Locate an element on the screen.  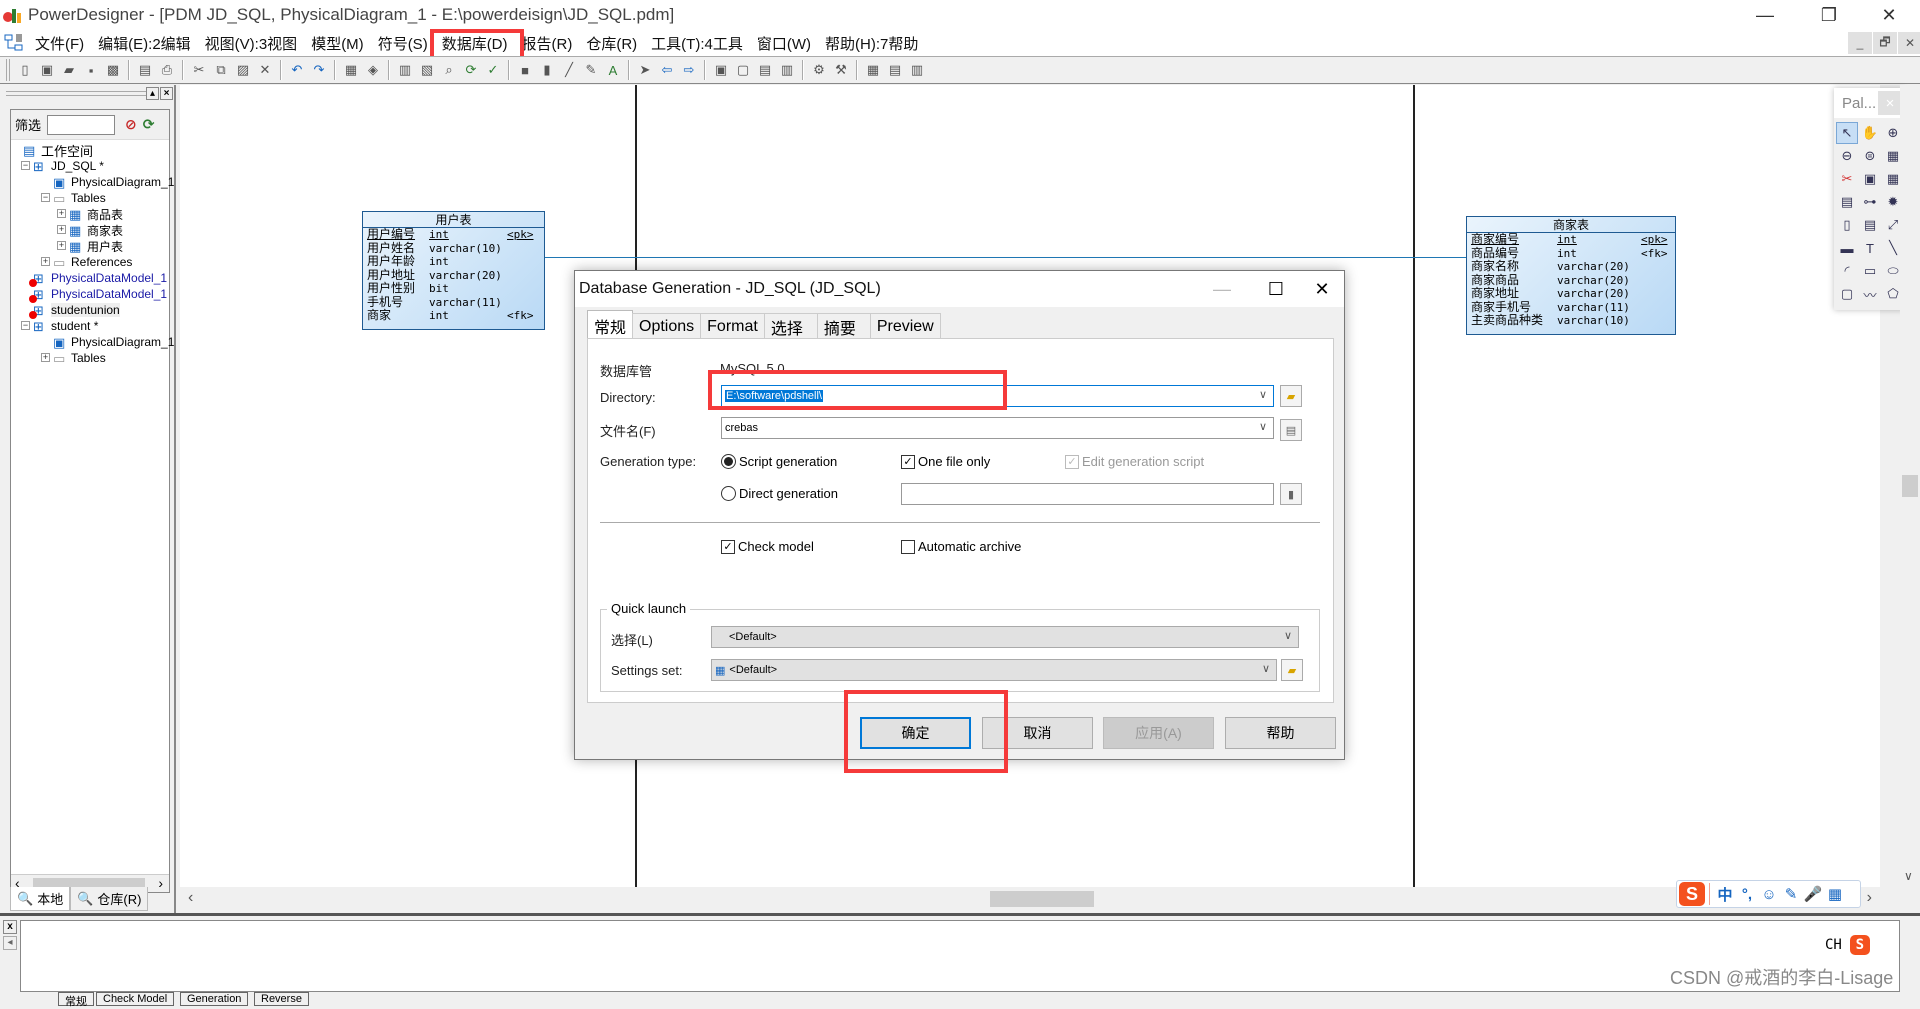
tab-local: 🔍 本地 is located at coordinates (40, 899).